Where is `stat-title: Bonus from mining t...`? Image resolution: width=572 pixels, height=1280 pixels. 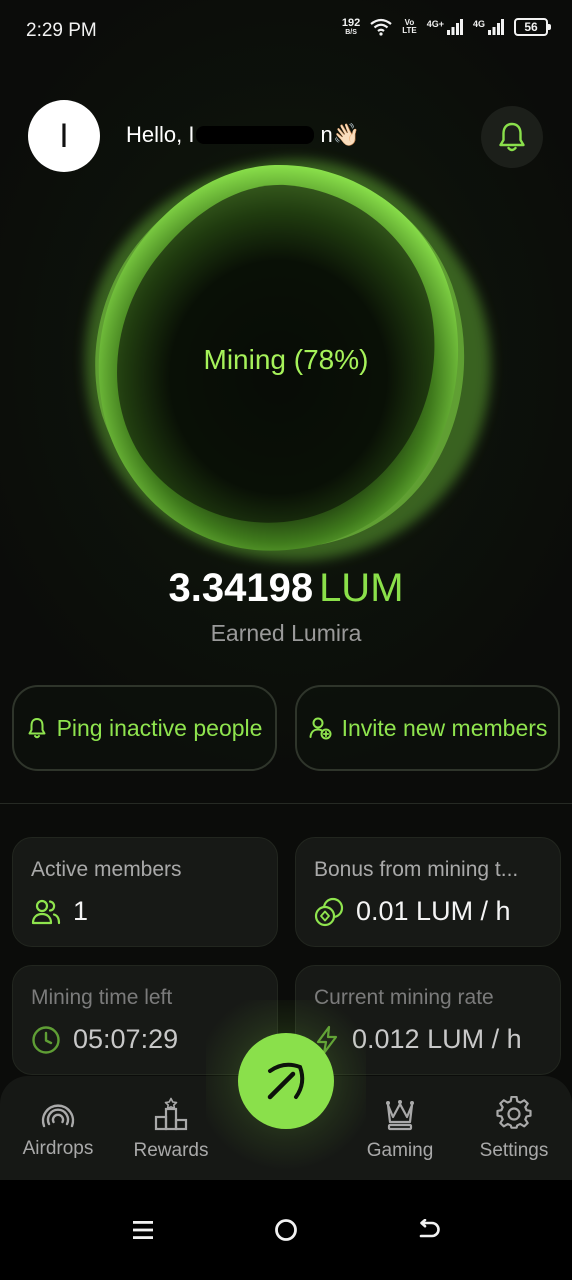
stat-title: Bonus from mining t... is located at coordinates (416, 869).